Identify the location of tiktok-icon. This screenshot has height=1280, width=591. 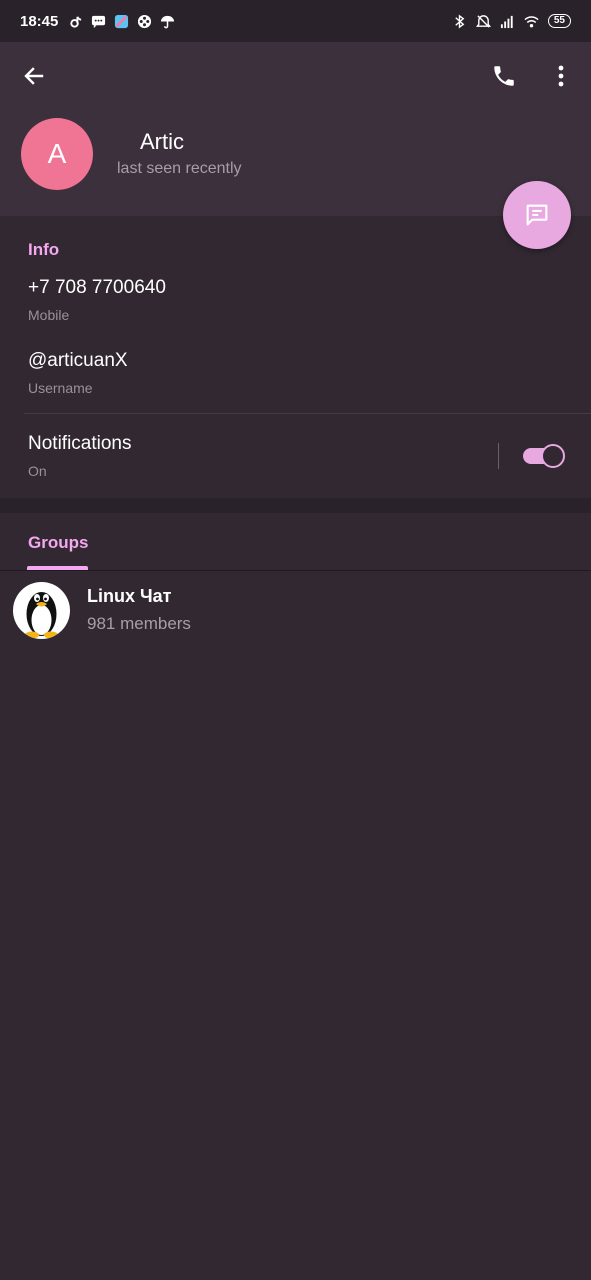
(76, 21).